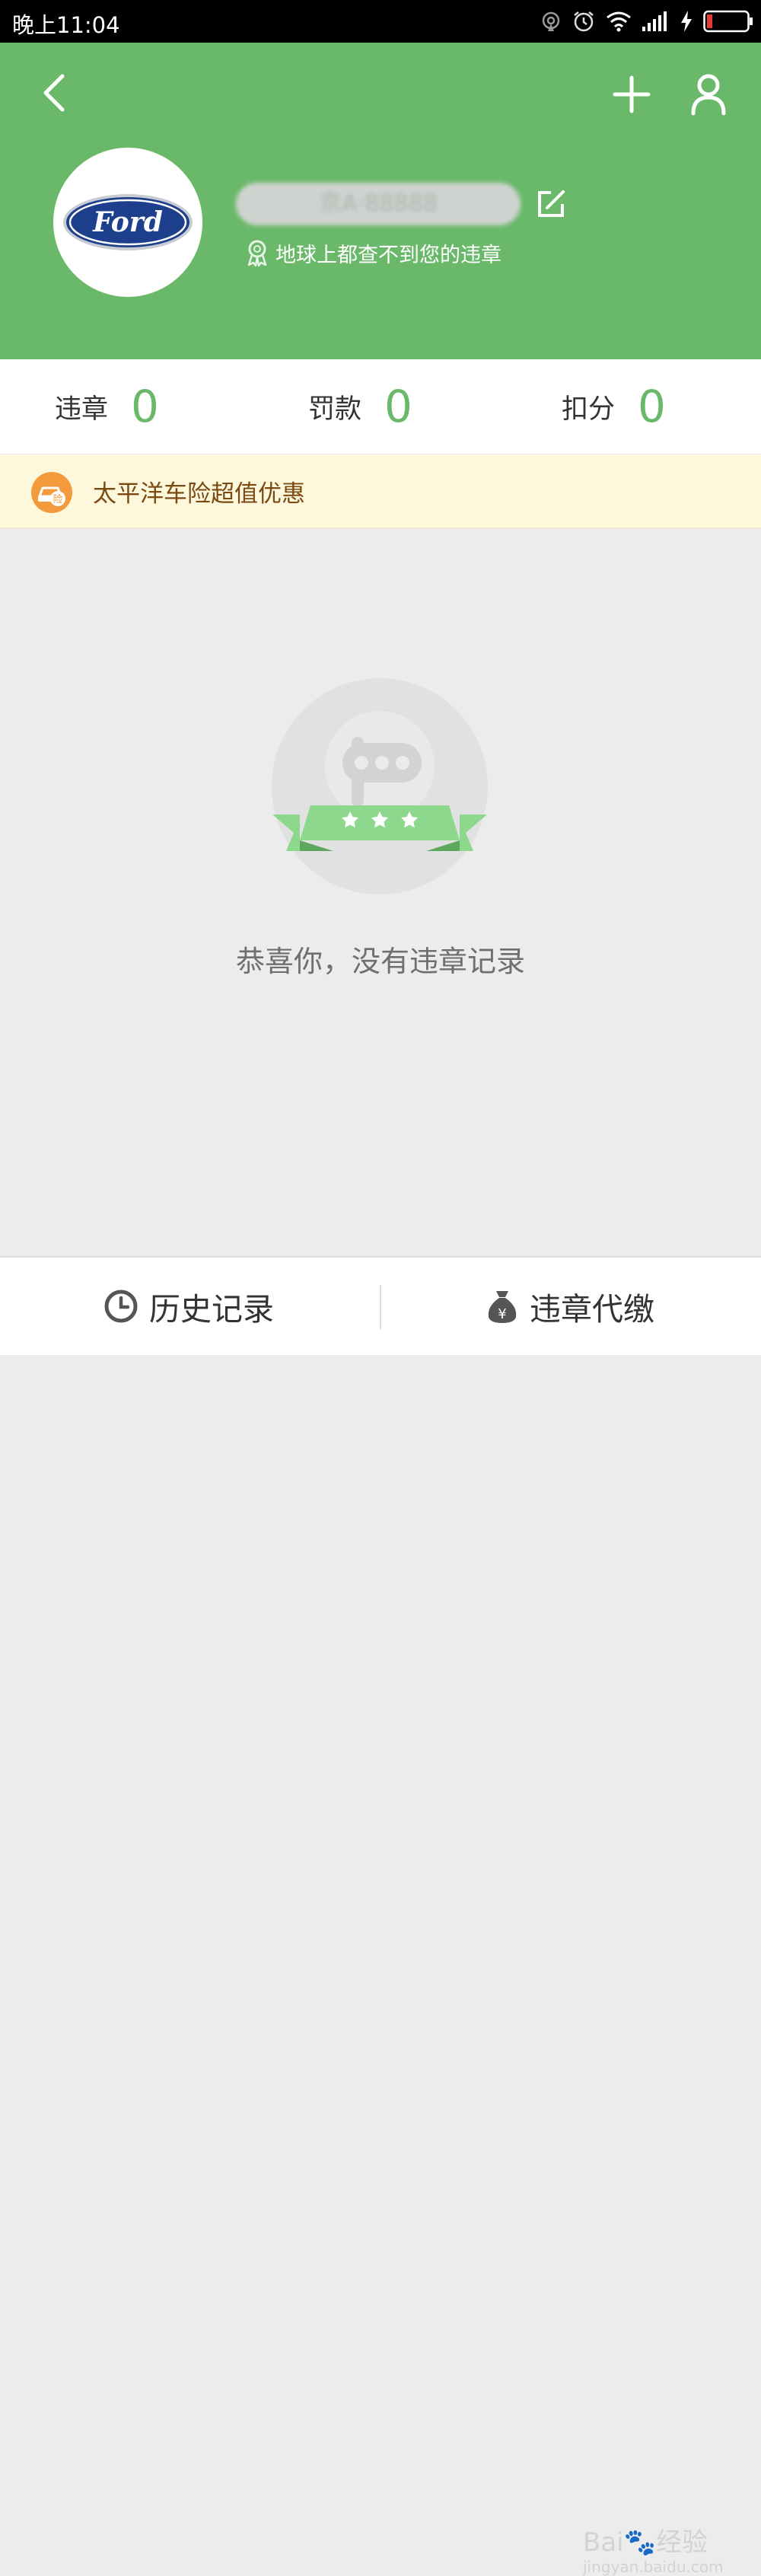  Describe the element at coordinates (380, 491) in the screenshot. I see `insurance-promo-banner: 险 太平洋车险超值优惠` at that location.